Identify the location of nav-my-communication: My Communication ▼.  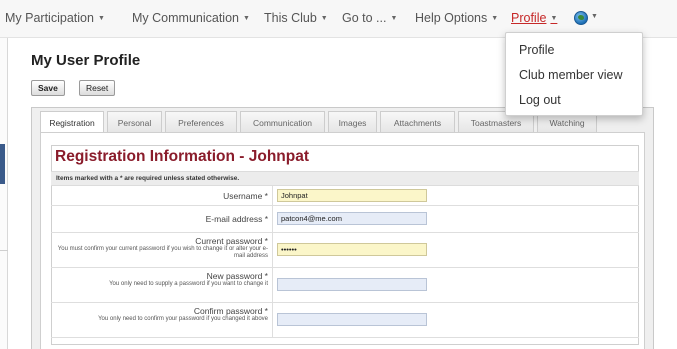
(191, 18).